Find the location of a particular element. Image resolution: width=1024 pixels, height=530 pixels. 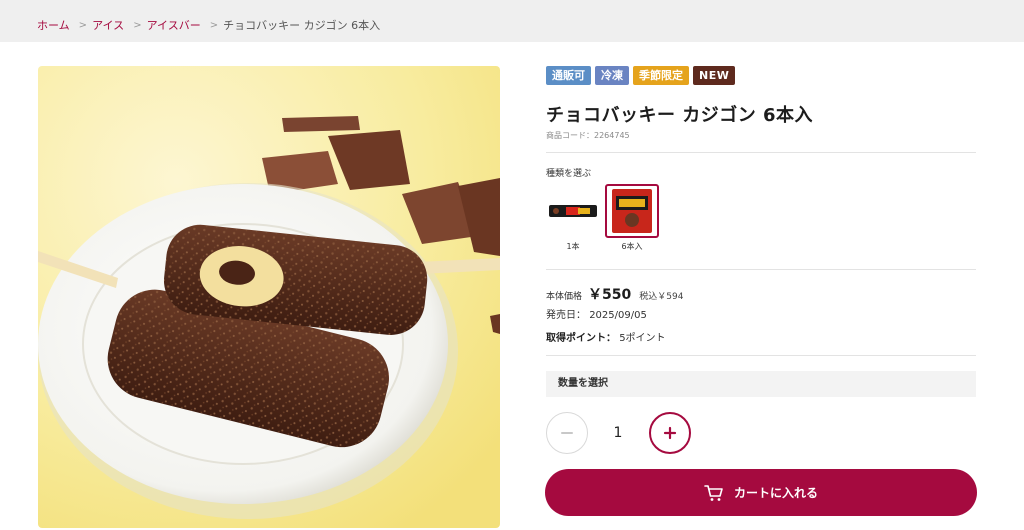

product-badges: 通販可 冷凍 季節限定 NEW is located at coordinates (641, 75).